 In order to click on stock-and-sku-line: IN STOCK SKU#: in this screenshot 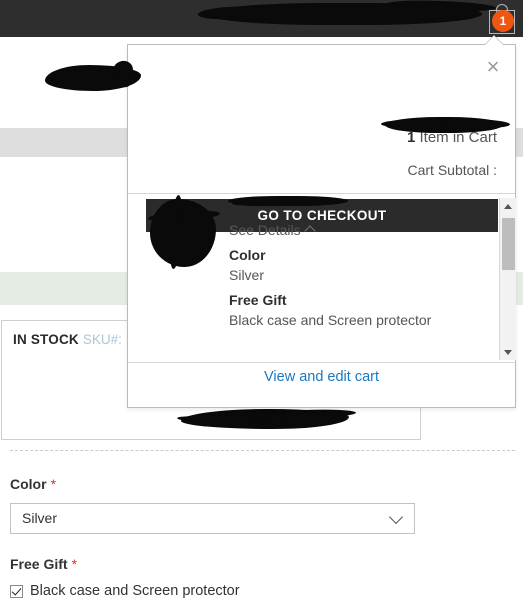, I will do `click(67, 339)`.